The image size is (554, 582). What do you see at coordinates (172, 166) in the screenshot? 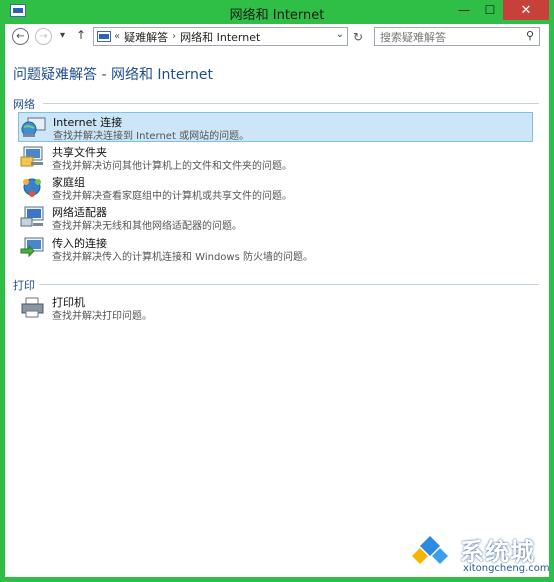
I see `item-description: 查找并解决访问其他计算机上的文件和文件夹的问题。` at bounding box center [172, 166].